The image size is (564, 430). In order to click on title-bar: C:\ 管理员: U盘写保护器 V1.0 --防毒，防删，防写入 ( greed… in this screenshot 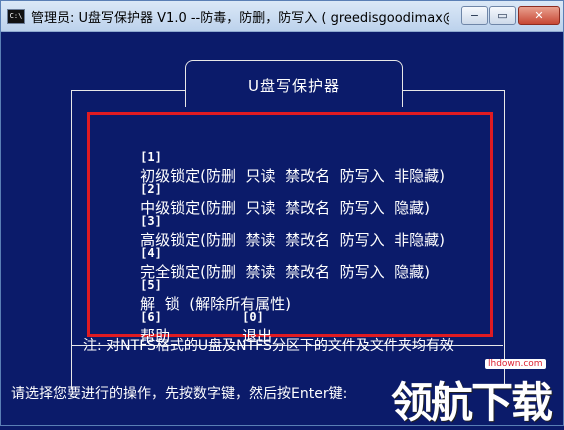, I will do `click(282, 16)`.